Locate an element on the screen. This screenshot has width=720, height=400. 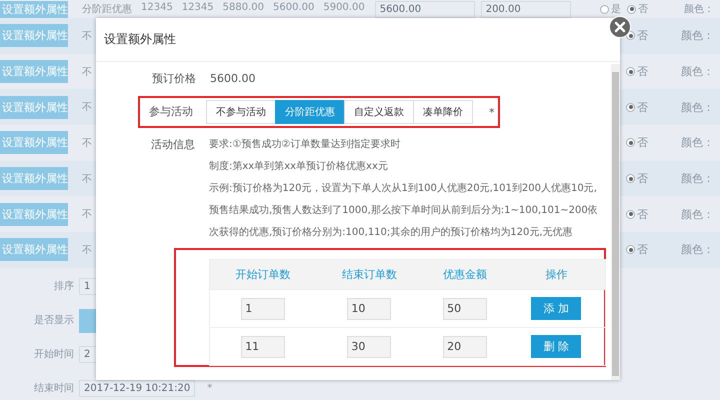
start-input: 1 is located at coordinates (263, 309).